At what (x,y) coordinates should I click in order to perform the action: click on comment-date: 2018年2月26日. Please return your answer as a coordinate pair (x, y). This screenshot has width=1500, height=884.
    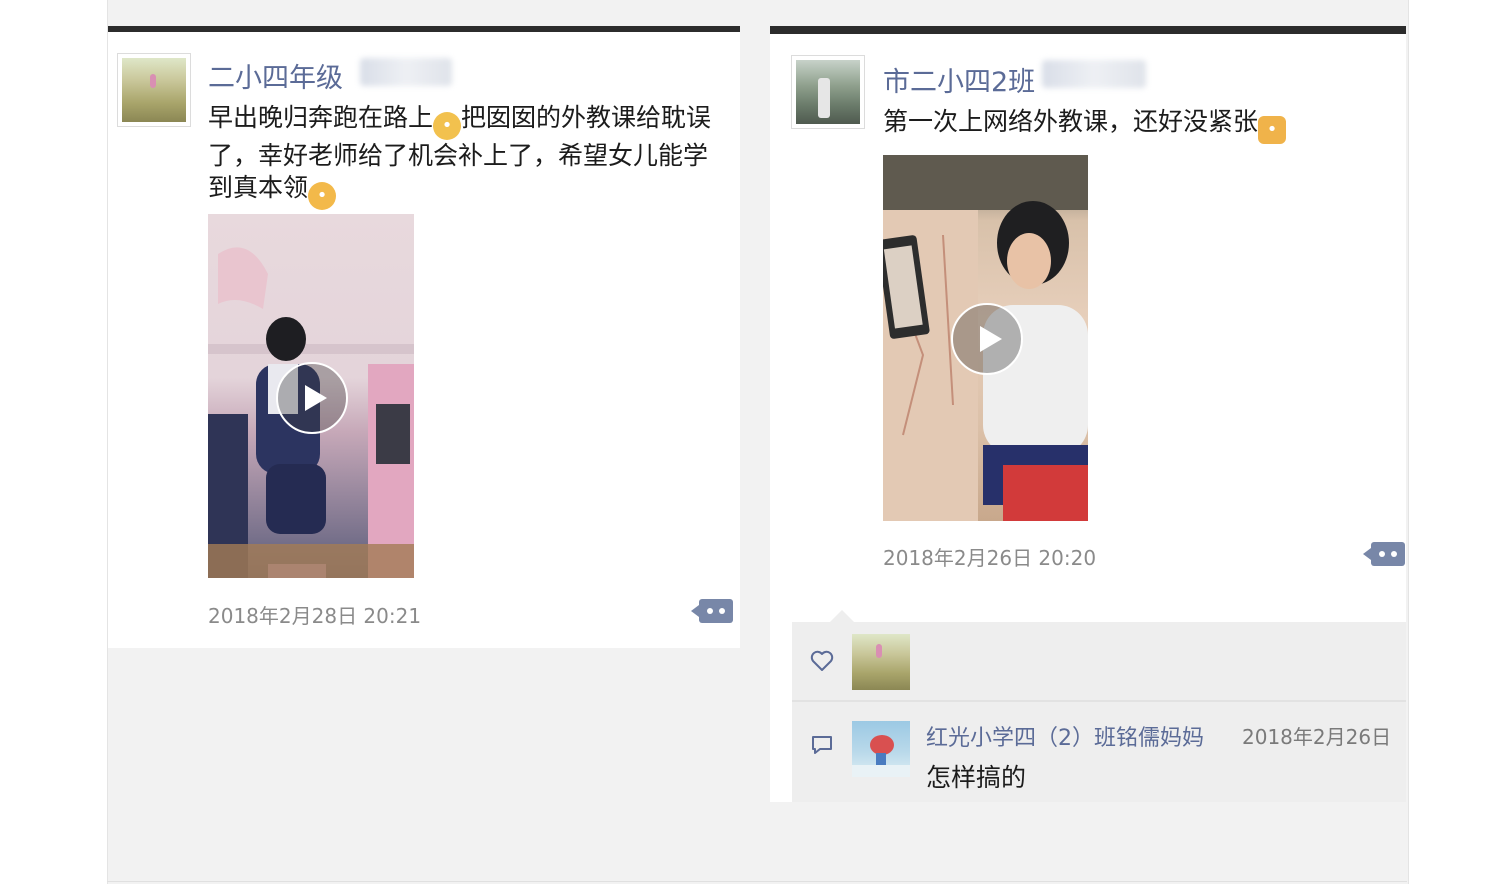
    Looking at the image, I should click on (1317, 737).